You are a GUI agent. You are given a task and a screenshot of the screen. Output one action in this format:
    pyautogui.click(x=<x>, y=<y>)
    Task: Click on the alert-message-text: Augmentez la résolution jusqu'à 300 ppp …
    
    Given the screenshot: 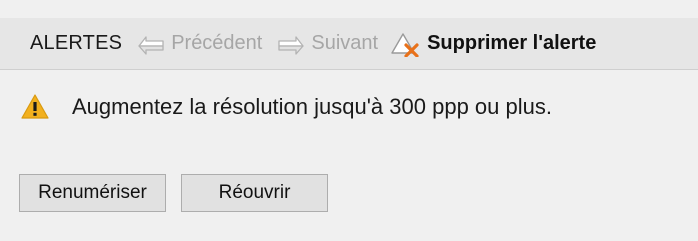 What is the action you would take?
    pyautogui.click(x=312, y=106)
    